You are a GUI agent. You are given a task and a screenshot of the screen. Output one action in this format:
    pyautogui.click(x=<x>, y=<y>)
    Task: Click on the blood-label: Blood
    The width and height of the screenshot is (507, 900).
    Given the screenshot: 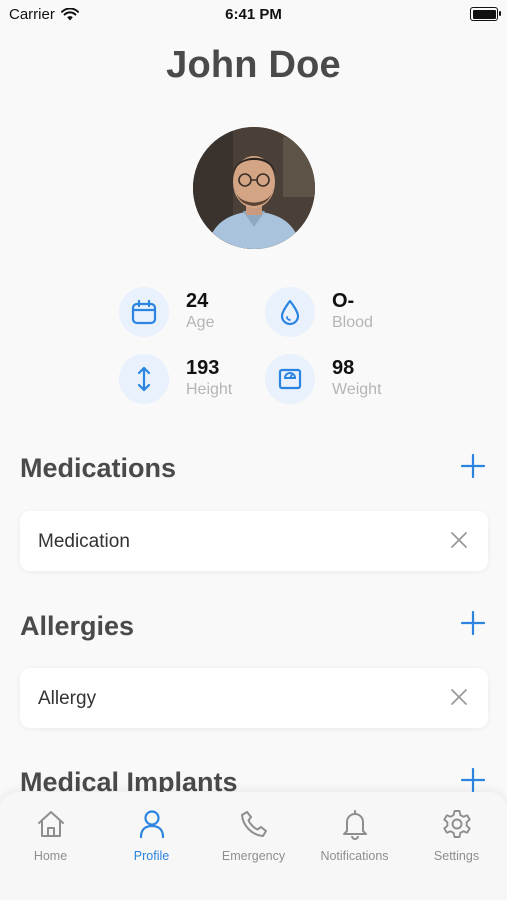 What is the action you would take?
    pyautogui.click(x=352, y=322)
    